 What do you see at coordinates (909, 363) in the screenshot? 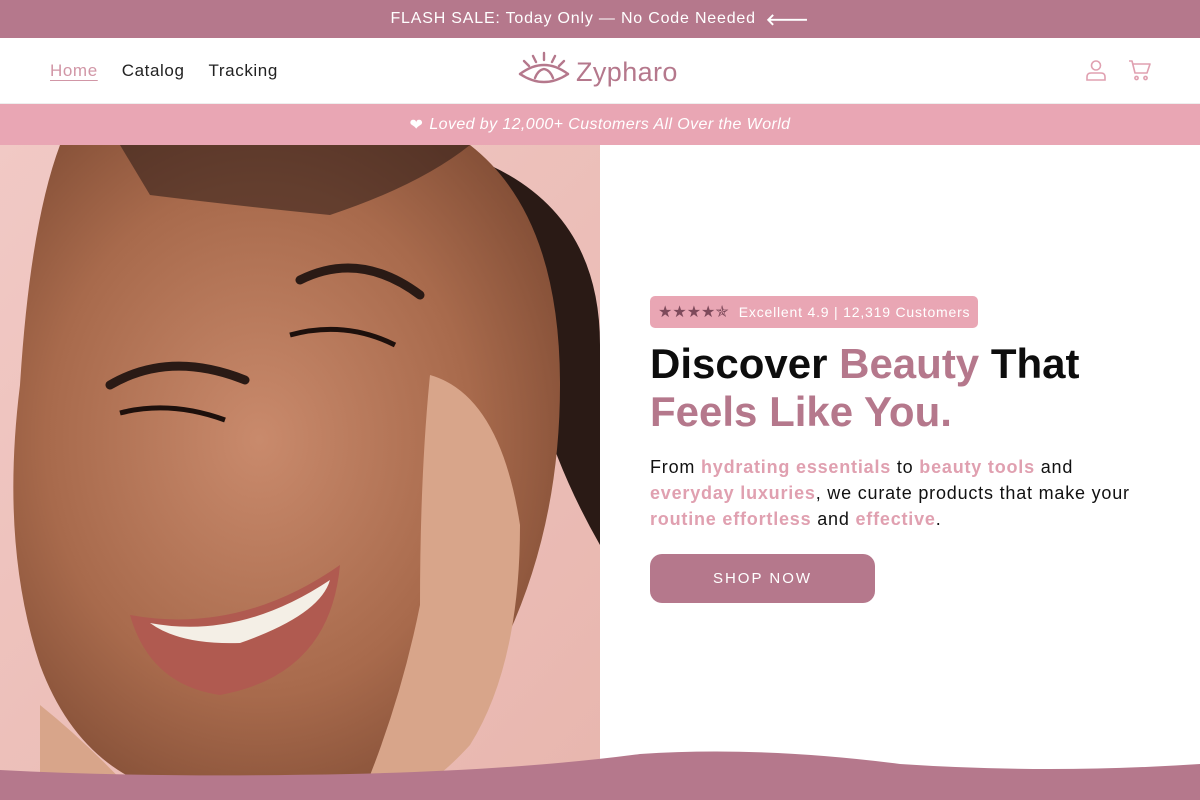
I see `headline-accent-1: Beauty` at bounding box center [909, 363].